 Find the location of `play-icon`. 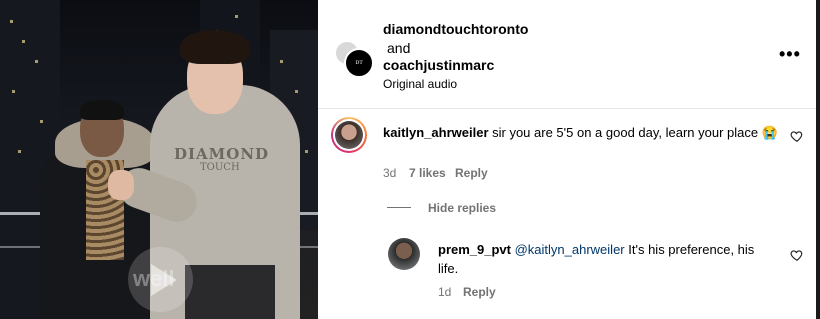

play-icon is located at coordinates (163, 279).